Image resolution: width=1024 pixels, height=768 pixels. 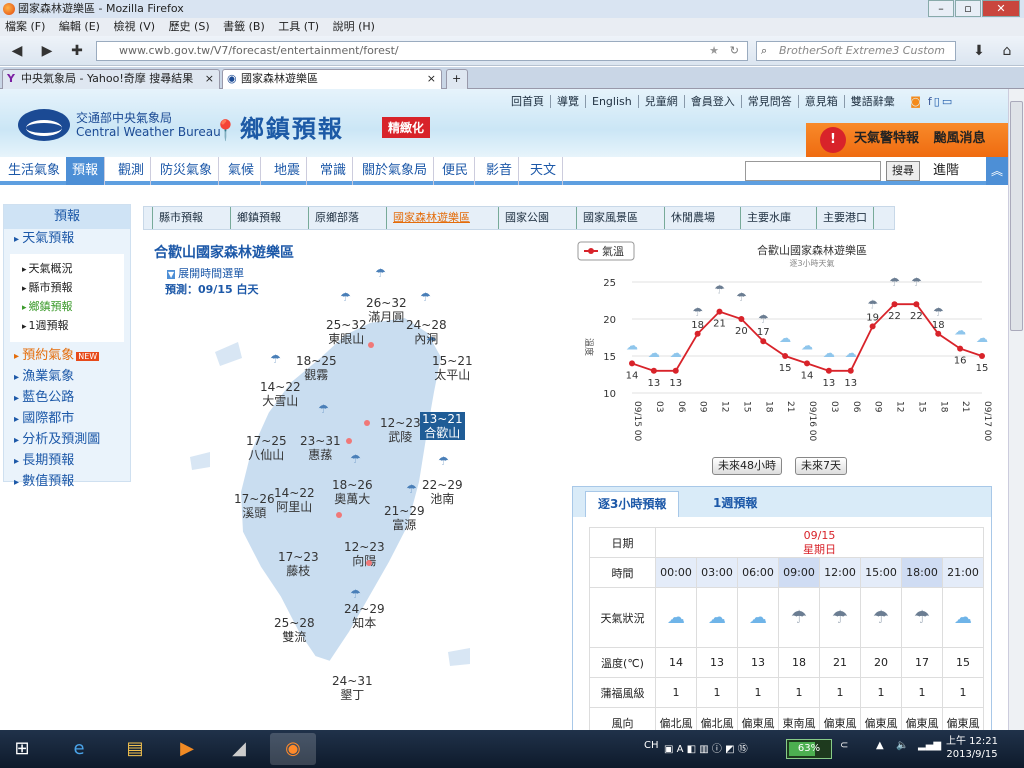 I want to click on subnav-ports: 主要港口, so click(x=845, y=218).